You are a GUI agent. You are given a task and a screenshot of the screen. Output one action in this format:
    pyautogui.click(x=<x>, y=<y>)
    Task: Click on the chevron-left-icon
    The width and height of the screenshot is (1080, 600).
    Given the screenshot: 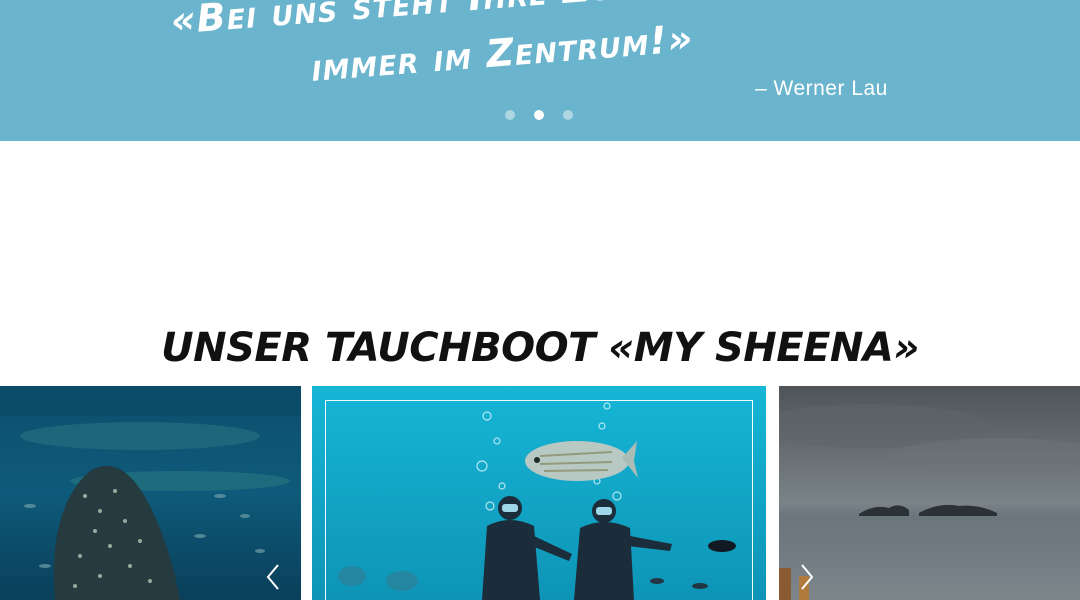 What is the action you would take?
    pyautogui.click(x=272, y=577)
    